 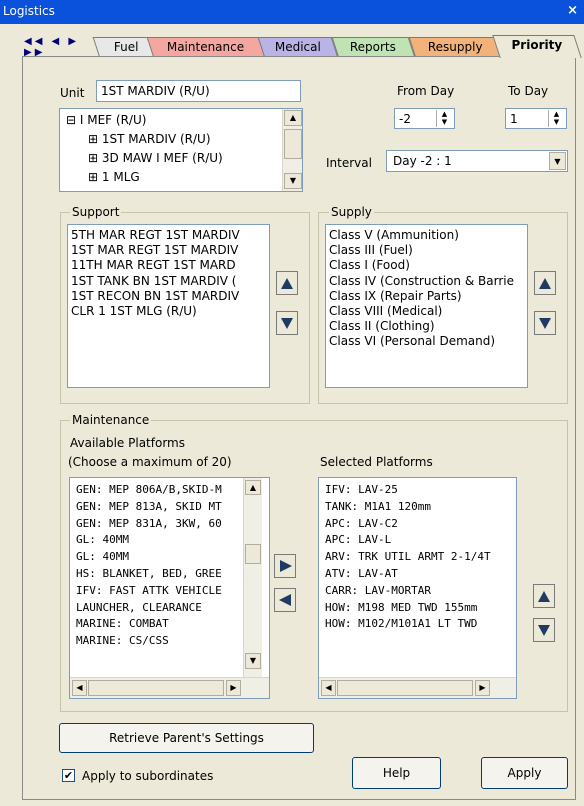 I want to click on available-platform-item: MARINE: CS/CSS, so click(x=159, y=641).